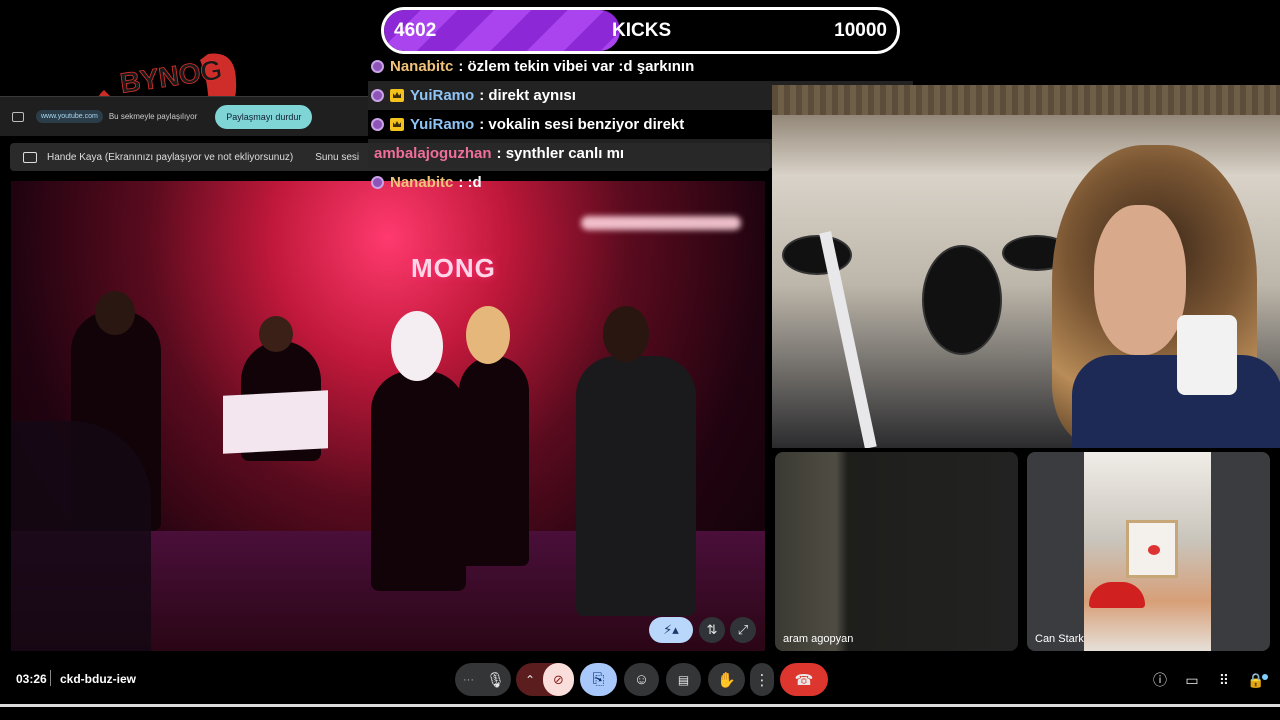 The width and height of the screenshot is (1280, 720). I want to click on info-icon: ⓘ, so click(1160, 680).